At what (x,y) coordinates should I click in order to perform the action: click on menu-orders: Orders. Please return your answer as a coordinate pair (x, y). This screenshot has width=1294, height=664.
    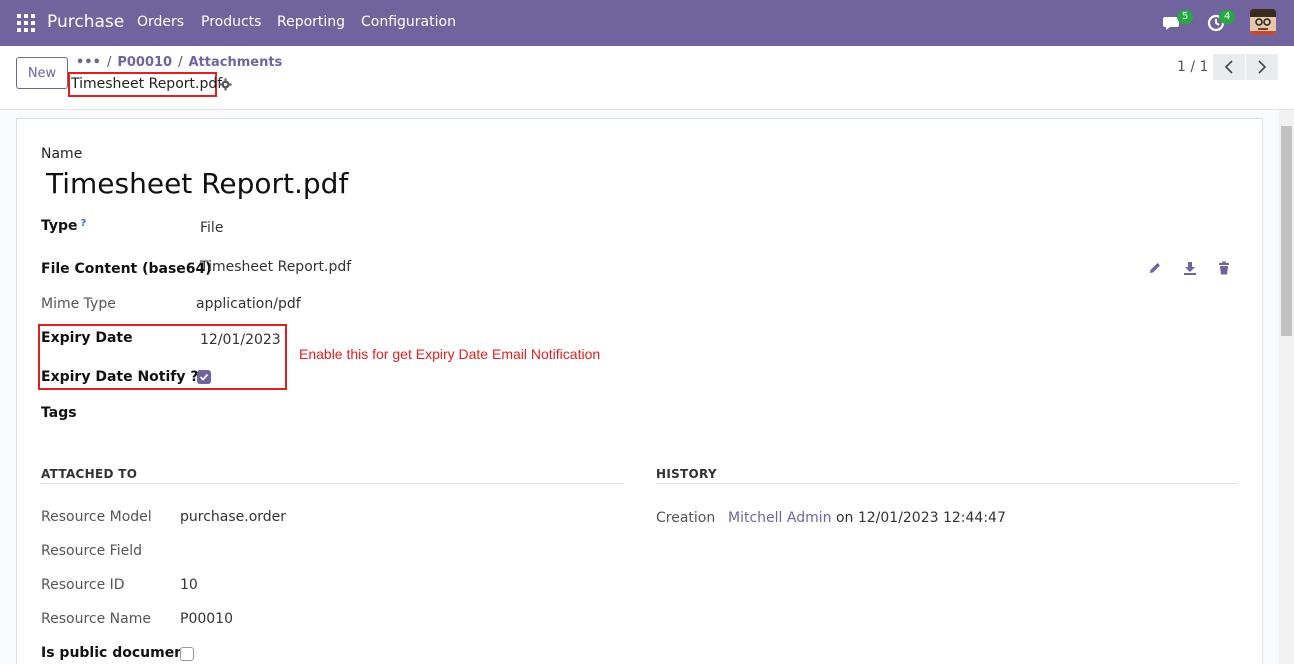
    Looking at the image, I should click on (160, 22).